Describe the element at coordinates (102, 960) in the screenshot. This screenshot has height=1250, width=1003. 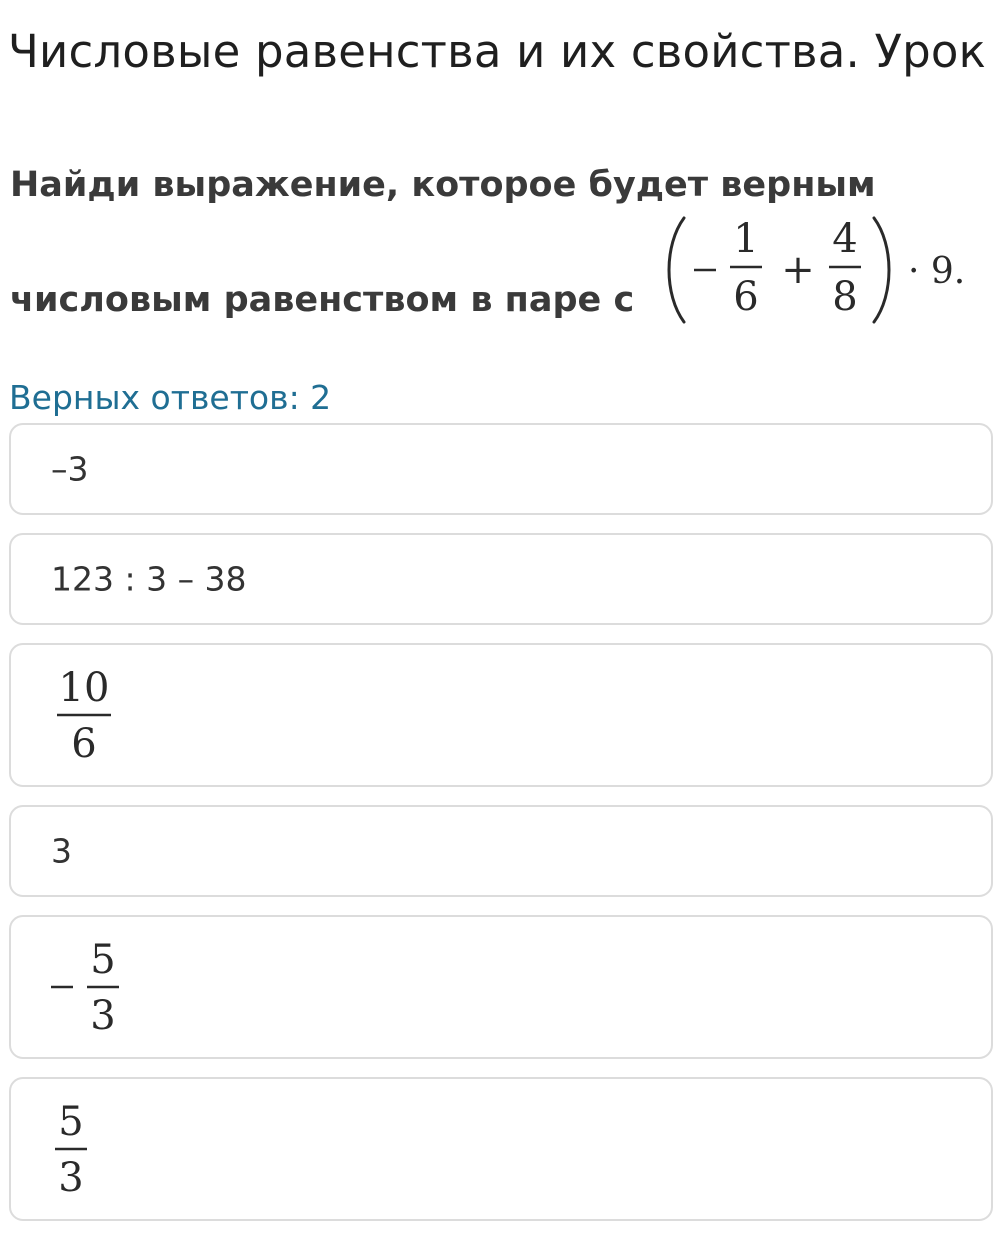
I see `answer-option-5-numerator: 5` at that location.